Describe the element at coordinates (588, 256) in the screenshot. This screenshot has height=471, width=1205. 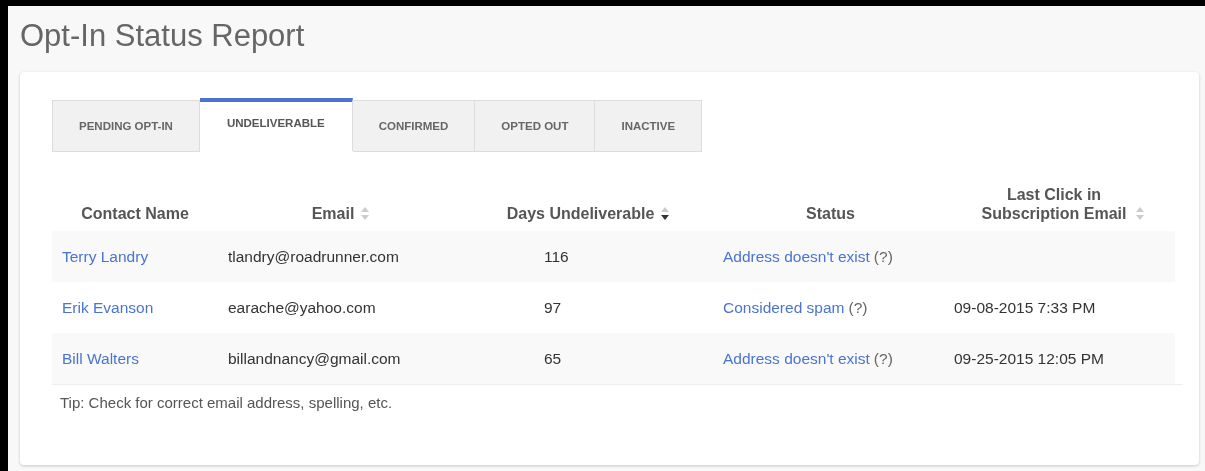
I see `table-cell: 116` at that location.